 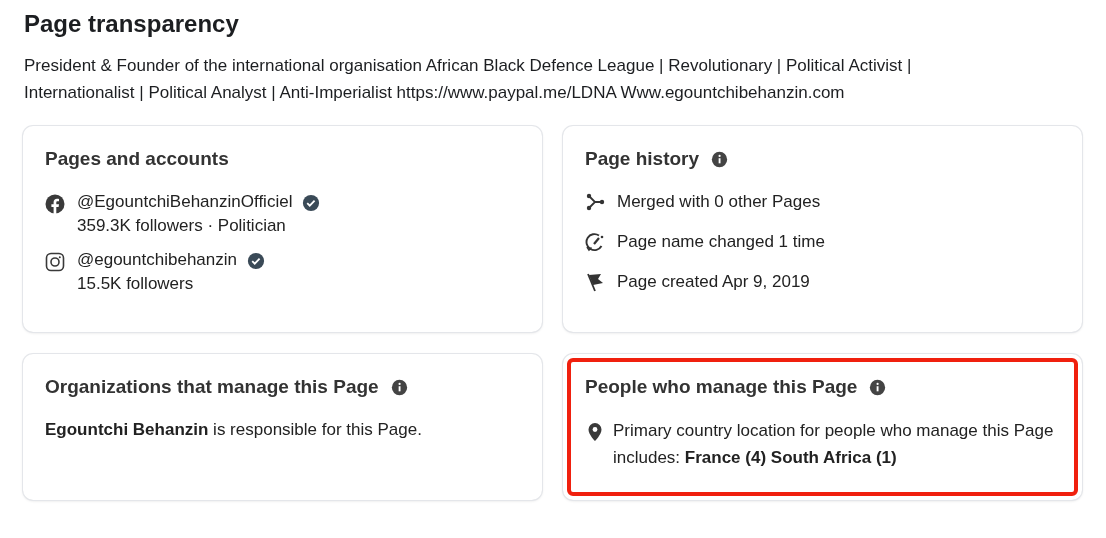 What do you see at coordinates (182, 226) in the screenshot?
I see `account-details: 359.3K followers · Politician` at bounding box center [182, 226].